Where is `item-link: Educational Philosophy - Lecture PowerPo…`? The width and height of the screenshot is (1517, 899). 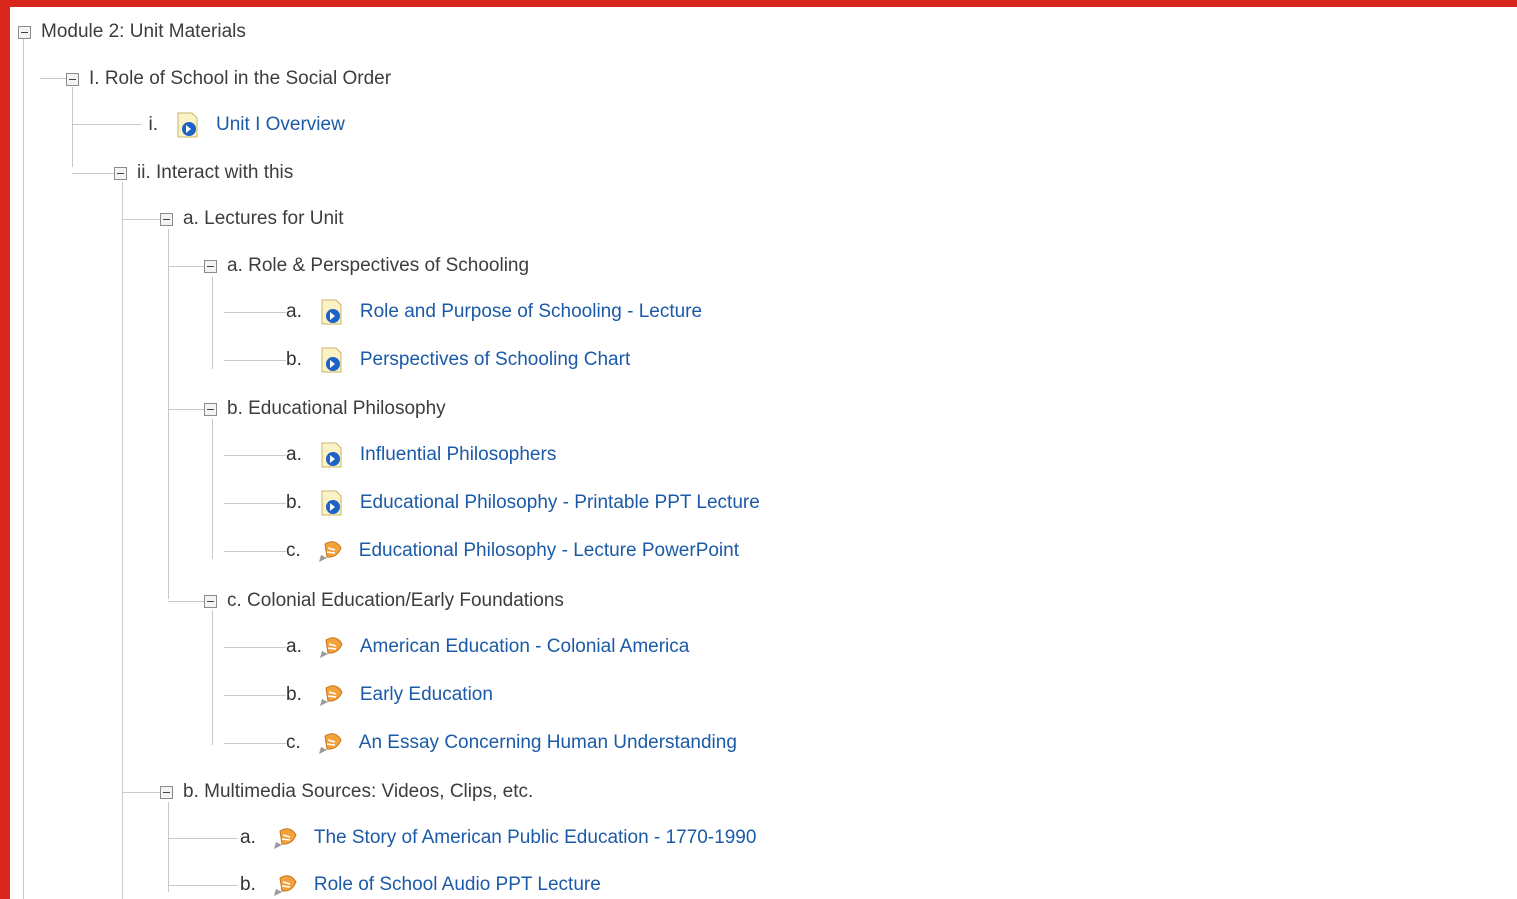 item-link: Educational Philosophy - Lecture PowerPo… is located at coordinates (549, 551).